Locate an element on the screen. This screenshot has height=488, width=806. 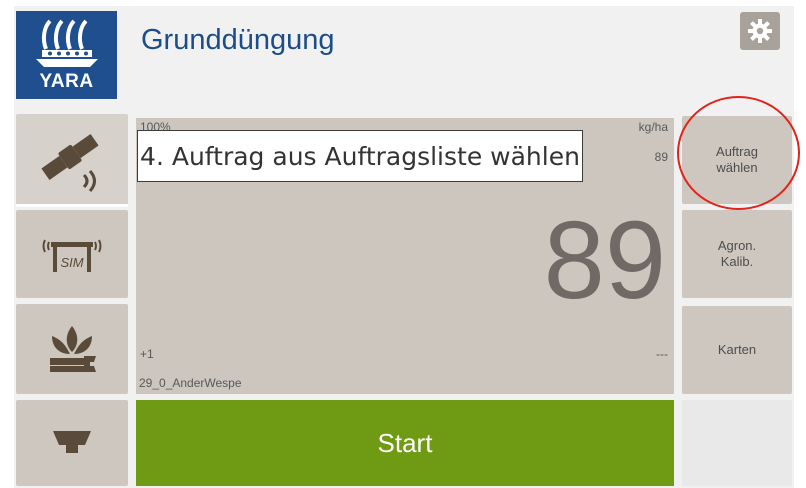
highlight-circle is located at coordinates (738, 153).